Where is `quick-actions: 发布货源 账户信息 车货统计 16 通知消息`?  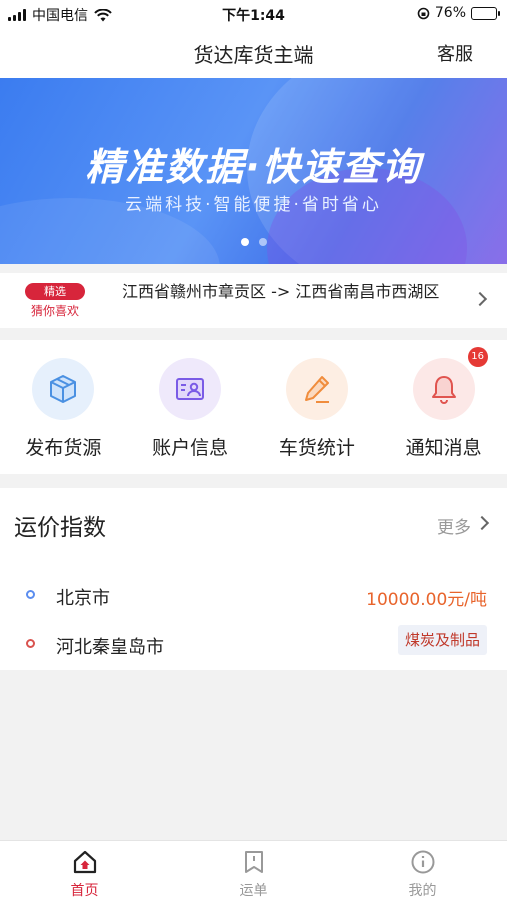 quick-actions: 发布货源 账户信息 车货统计 16 通知消息 is located at coordinates (253, 407).